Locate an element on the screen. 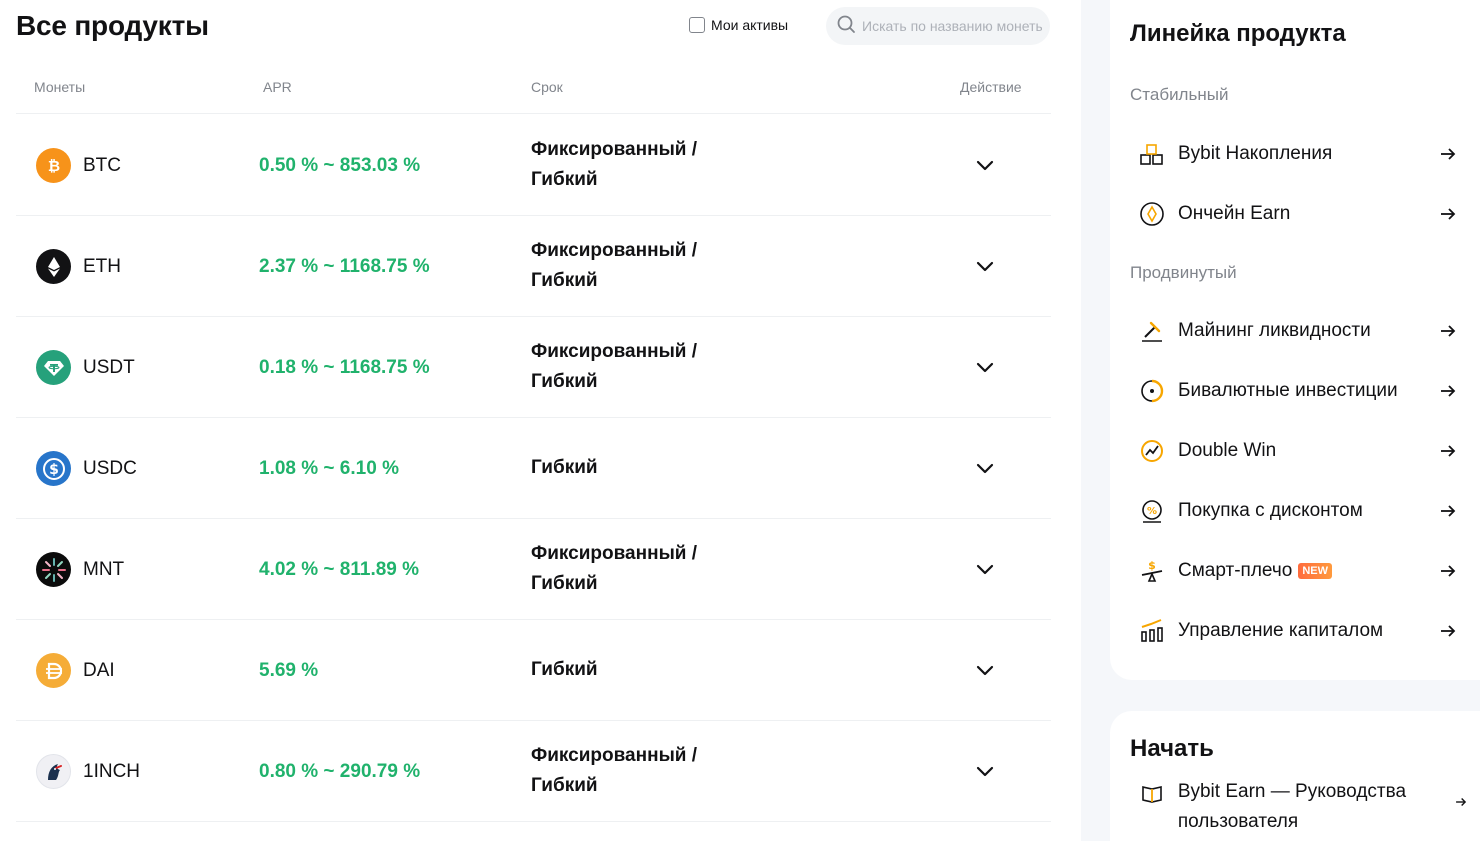 The image size is (1480, 841). stable-section-label: Стабильный is located at coordinates (1179, 94).